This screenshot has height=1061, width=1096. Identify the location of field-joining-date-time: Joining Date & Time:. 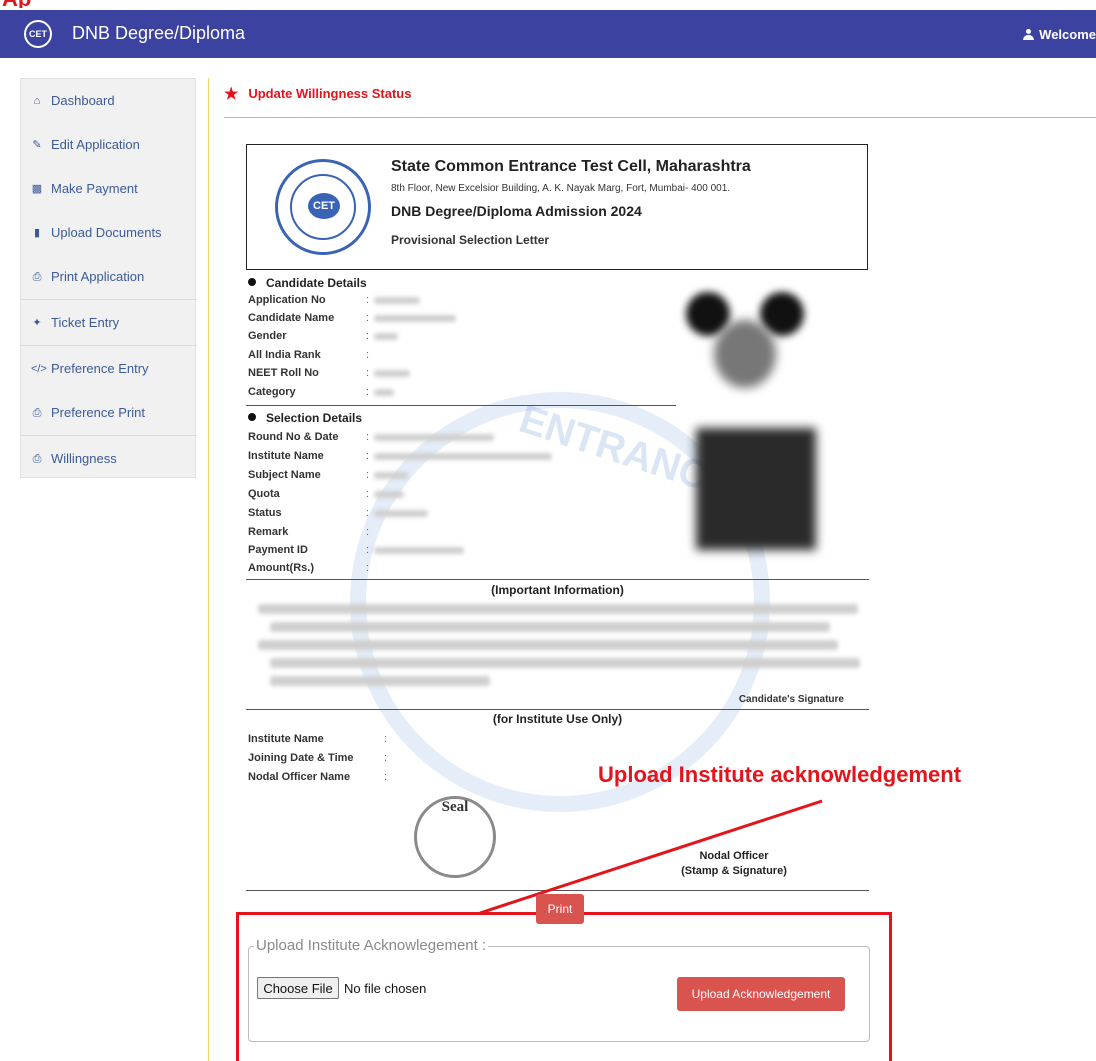
(318, 758).